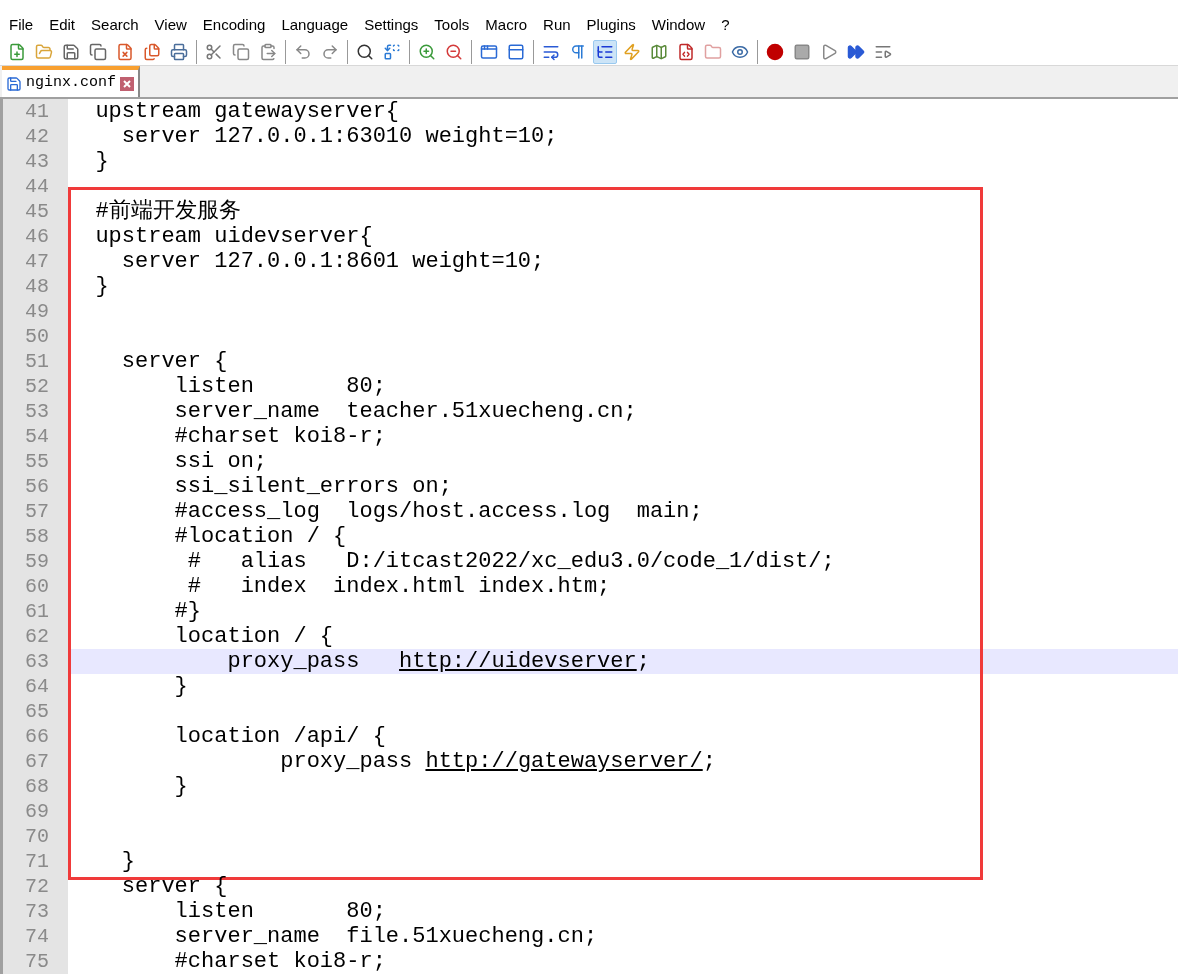 Image resolution: width=1178 pixels, height=976 pixels. What do you see at coordinates (34, 236) in the screenshot?
I see `line-number: 46` at bounding box center [34, 236].